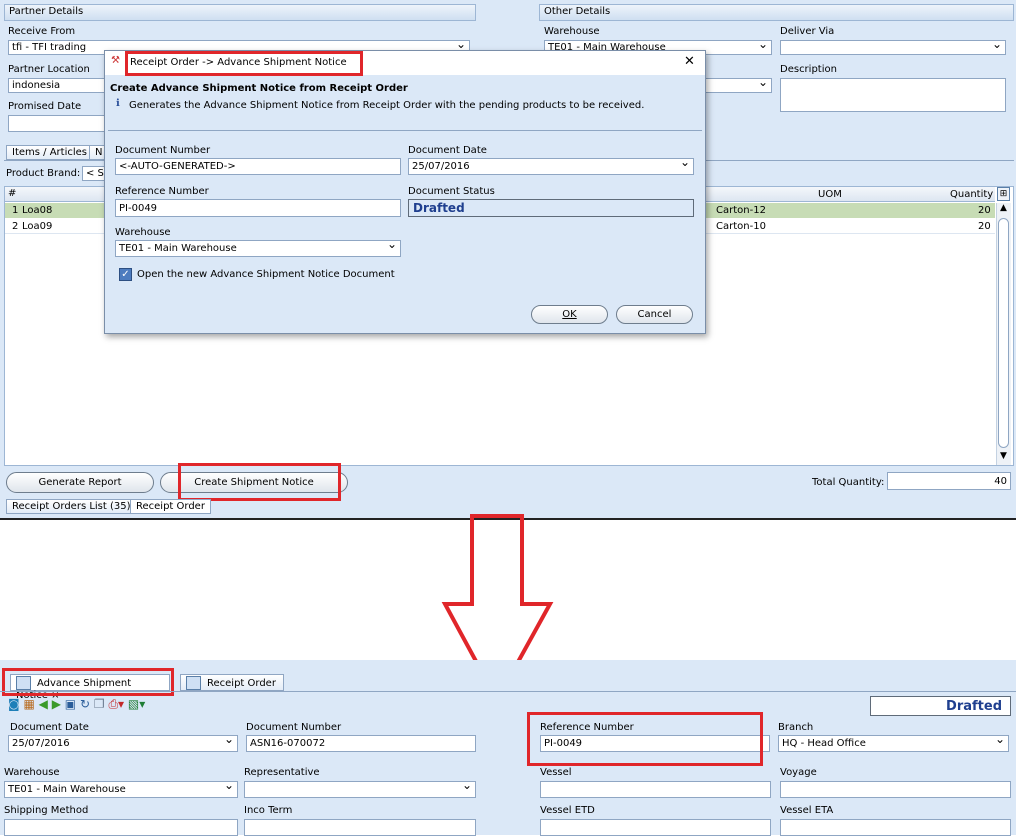 The height and width of the screenshot is (836, 1024). I want to click on total-quantity-field: 40, so click(949, 481).